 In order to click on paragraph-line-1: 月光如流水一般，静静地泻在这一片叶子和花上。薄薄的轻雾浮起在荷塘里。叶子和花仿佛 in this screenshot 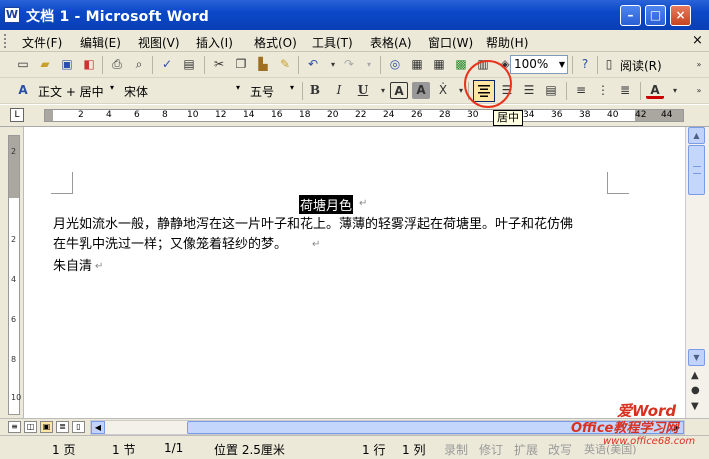, I will do `click(313, 225)`.